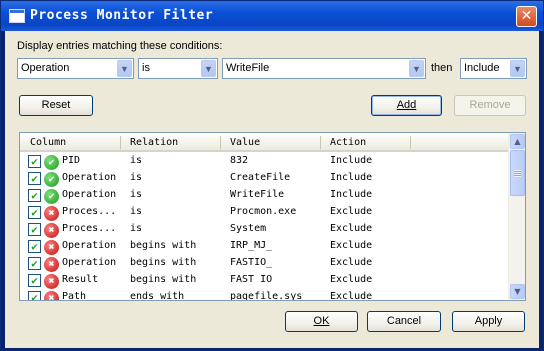  I want to click on ok-button-label: OK, so click(321, 321).